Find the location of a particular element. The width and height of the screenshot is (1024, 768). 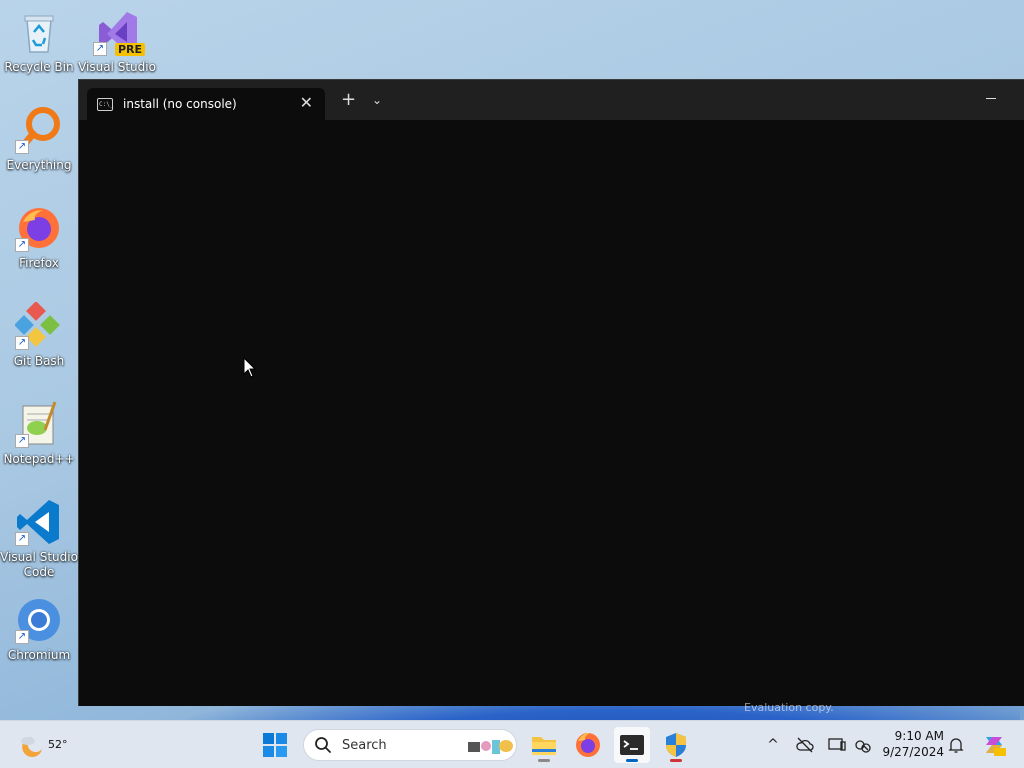

desktop-icon-label: Git Bash is located at coordinates (39, 361).